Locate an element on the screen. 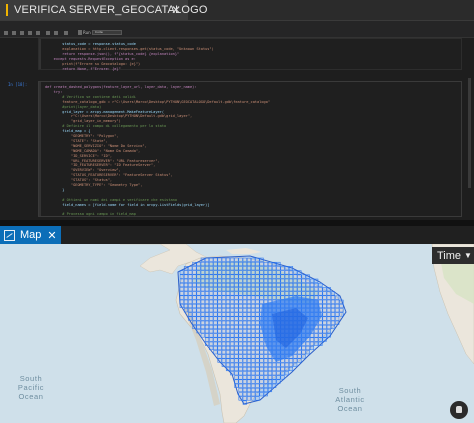 Image resolution: width=474 pixels, height=423 pixels. time-button: Time ▼ is located at coordinates (453, 255).